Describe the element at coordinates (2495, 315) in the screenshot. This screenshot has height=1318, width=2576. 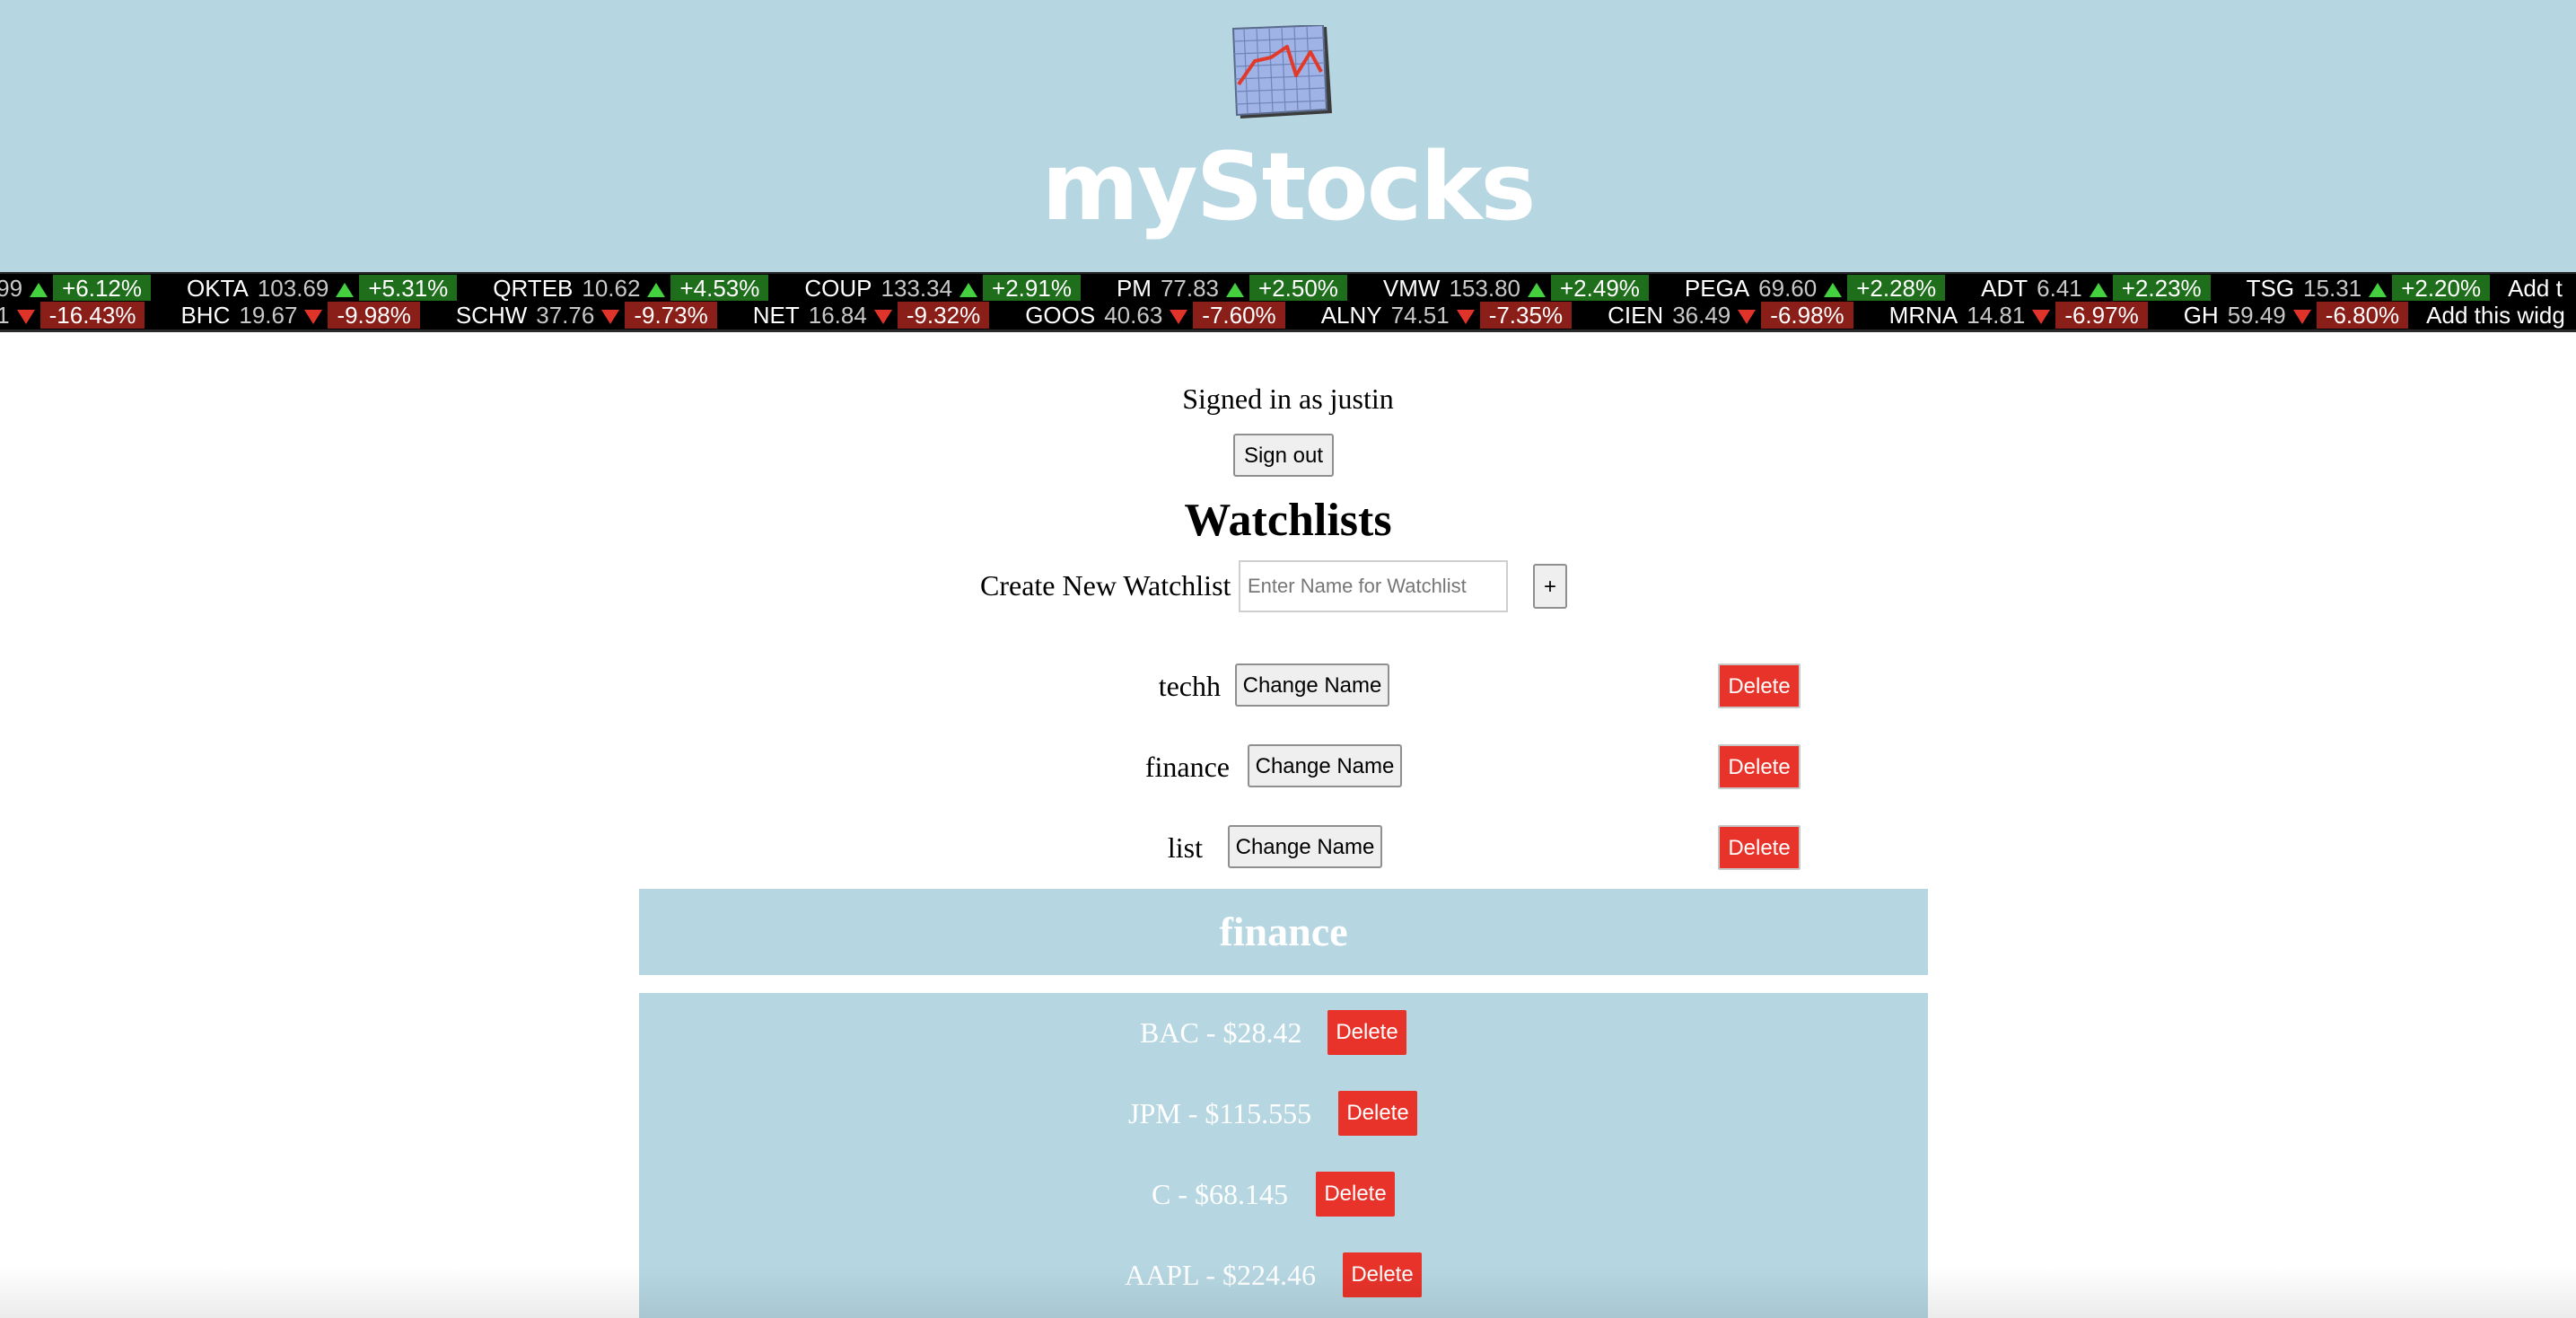
I see `ticker-promo-link: Add this widg` at that location.